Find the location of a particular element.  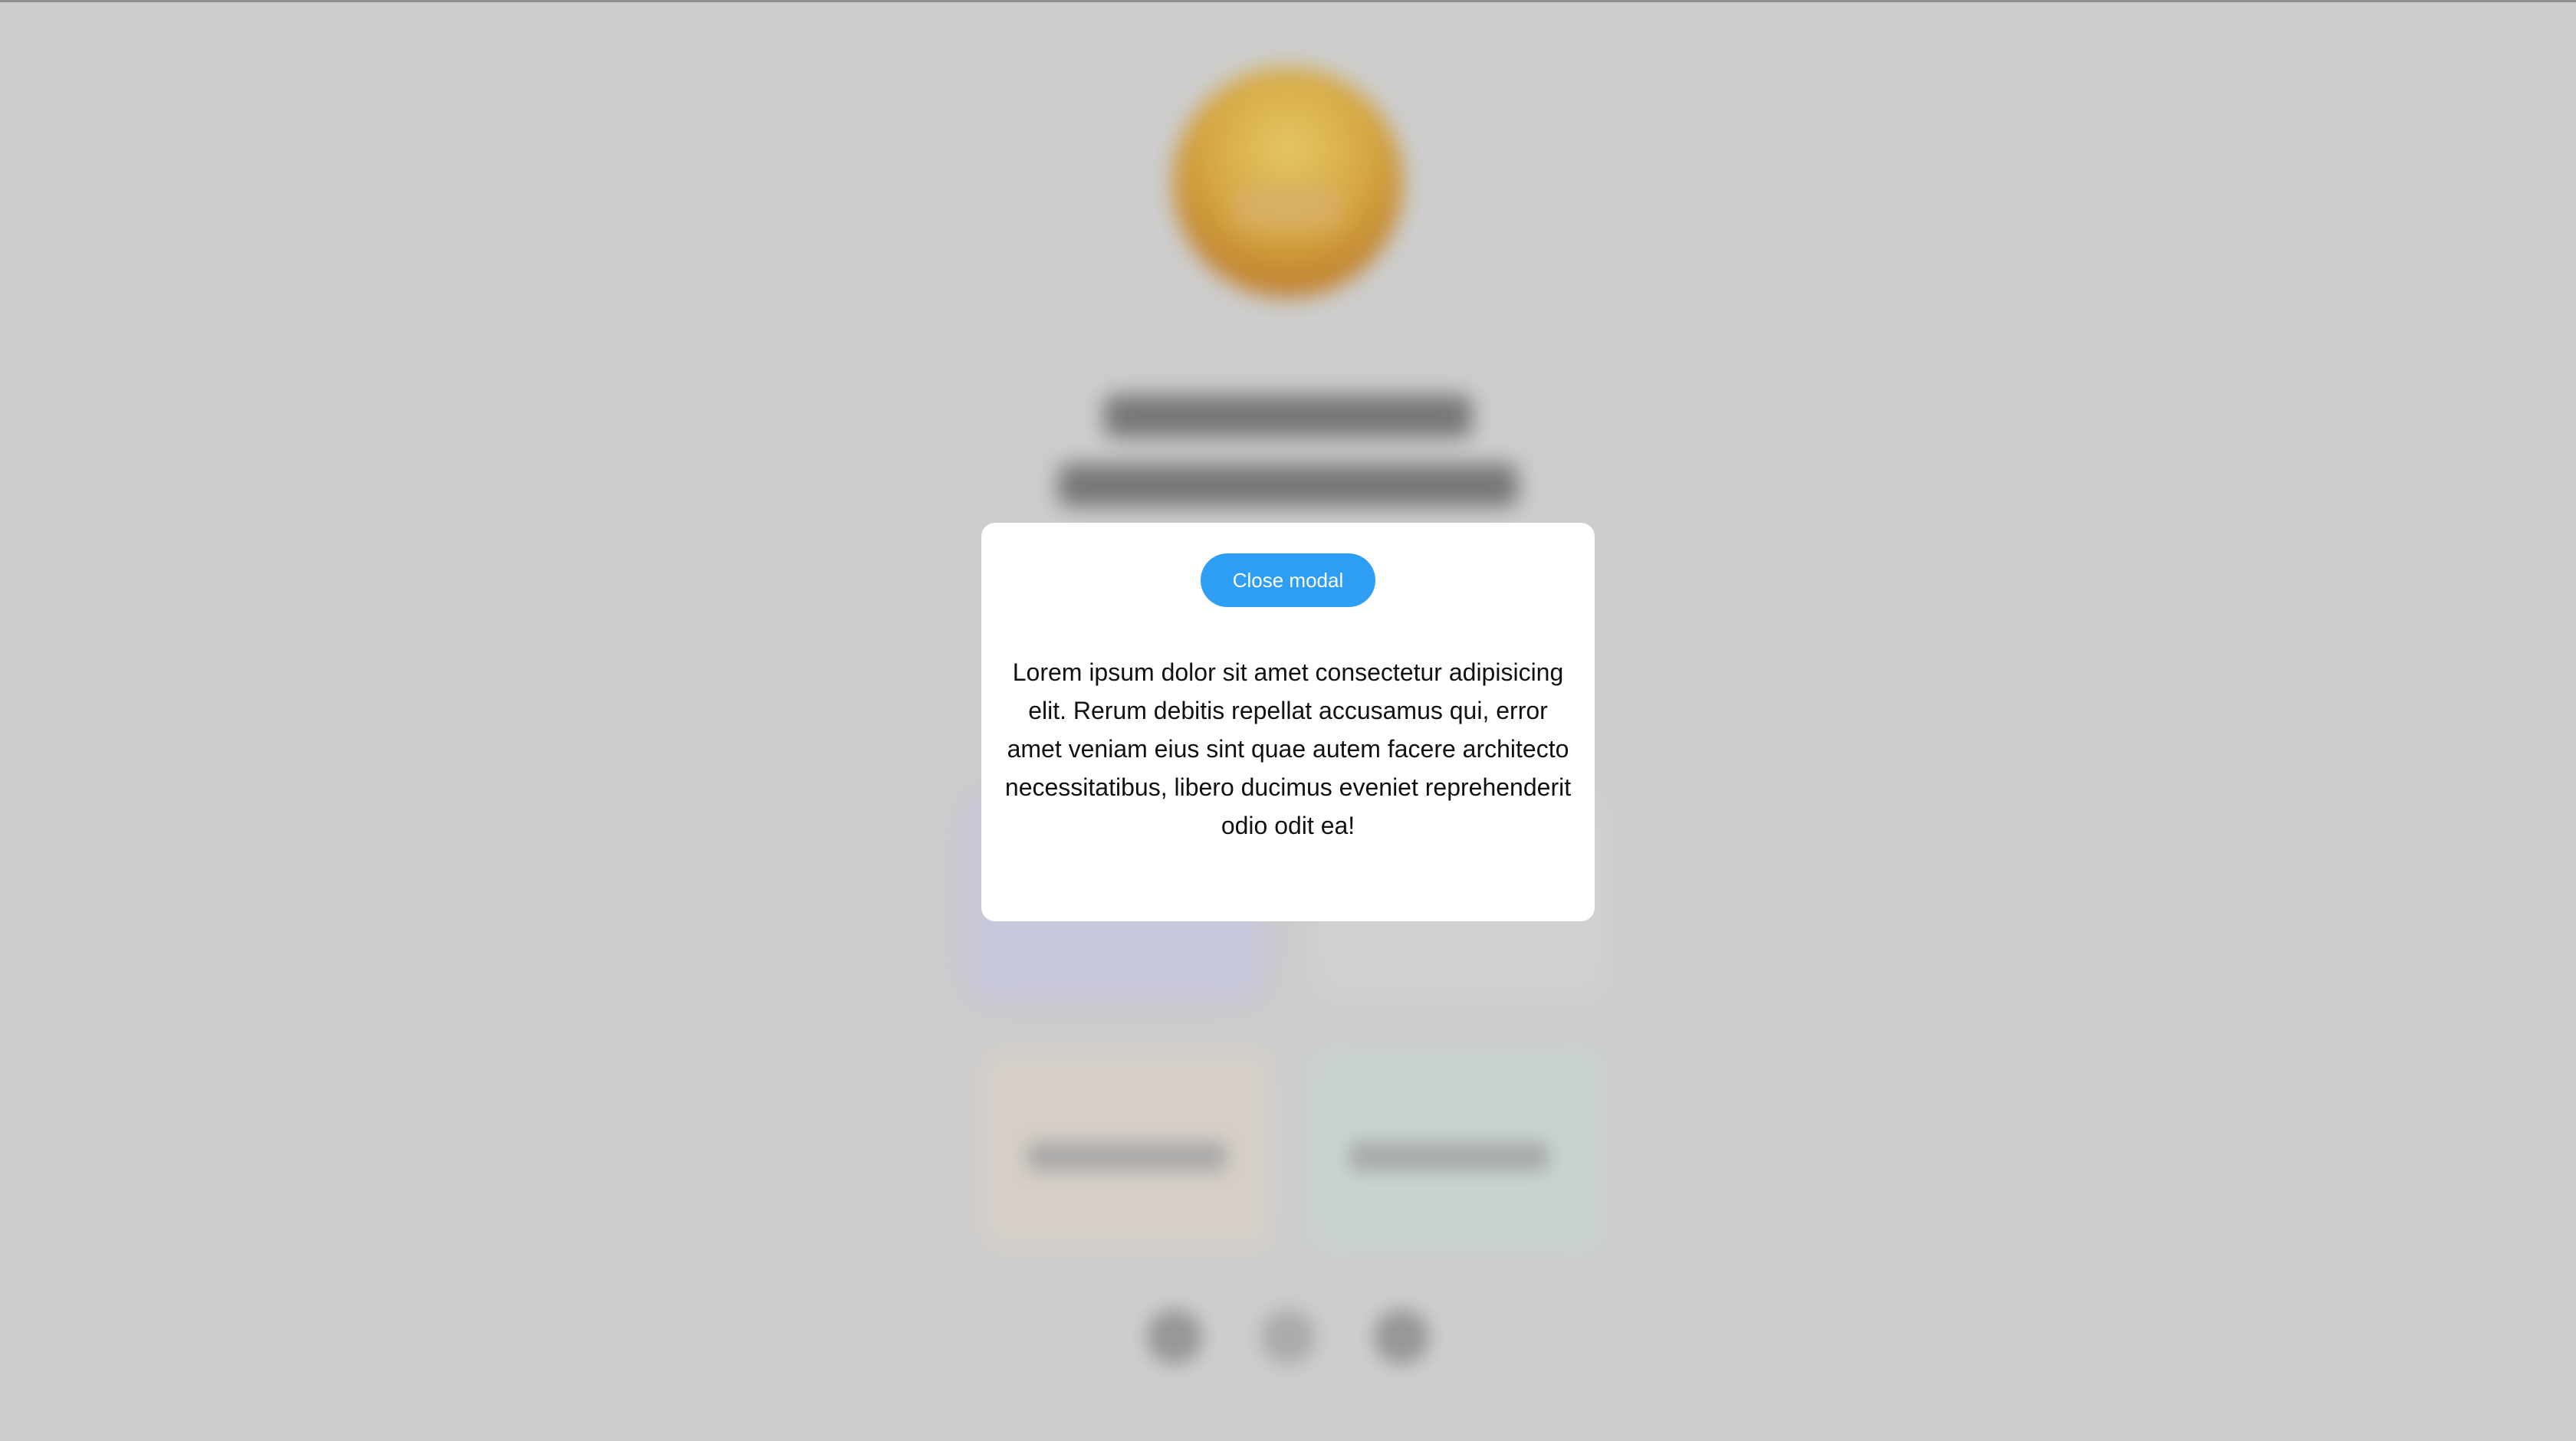

close-modal-button: Close modal is located at coordinates (1288, 580).